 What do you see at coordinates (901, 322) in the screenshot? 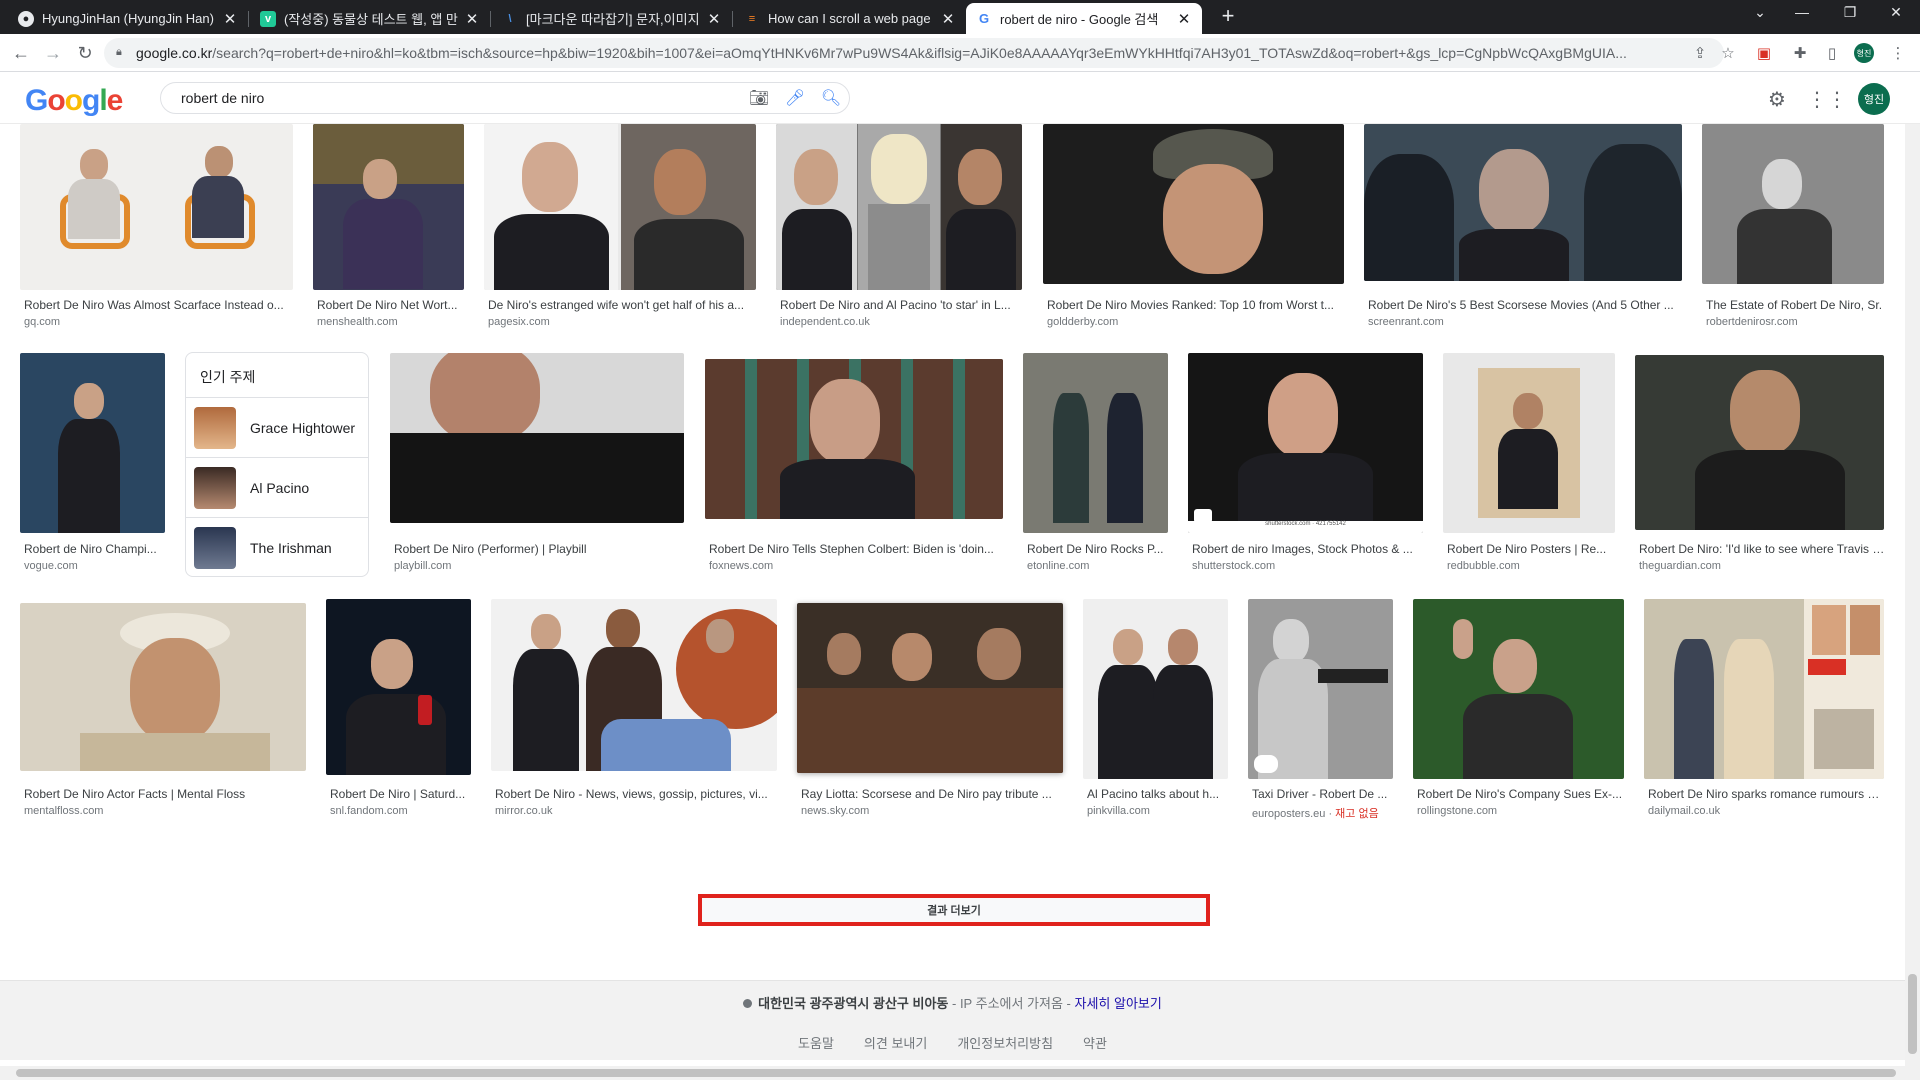
I see `result-source: independent.co.uk` at bounding box center [901, 322].